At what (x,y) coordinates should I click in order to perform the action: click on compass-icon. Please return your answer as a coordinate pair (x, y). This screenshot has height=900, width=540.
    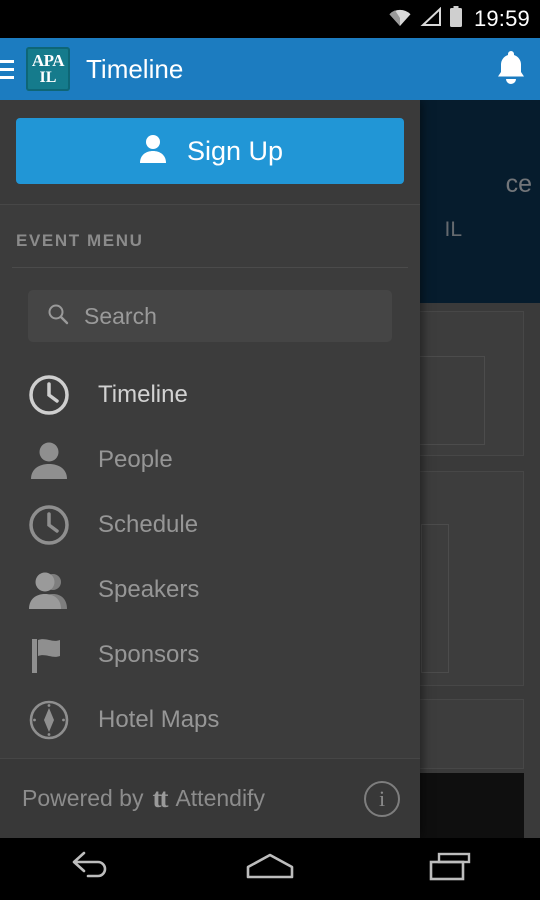
    Looking at the image, I should click on (49, 720).